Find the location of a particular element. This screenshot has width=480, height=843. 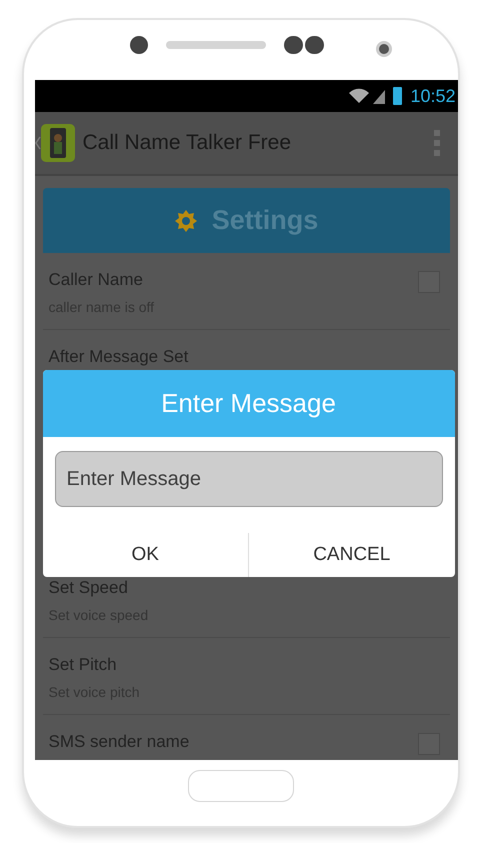

message-field: Enter Message is located at coordinates (248, 479).